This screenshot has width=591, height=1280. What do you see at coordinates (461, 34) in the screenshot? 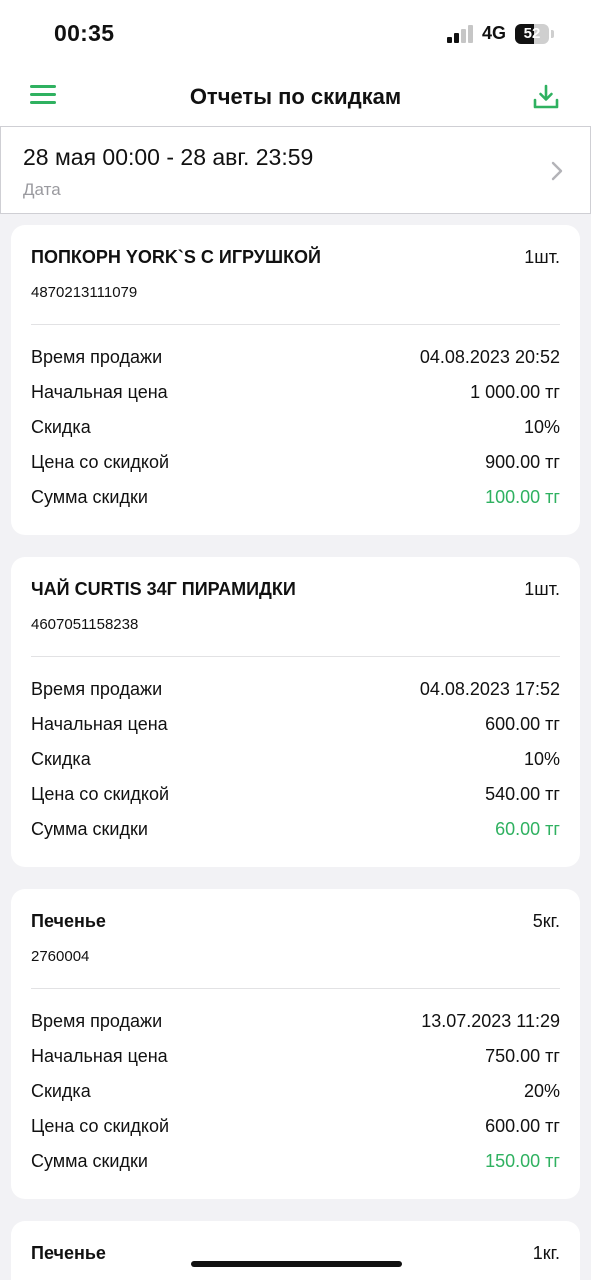
I see `cellular-signal-icon` at bounding box center [461, 34].